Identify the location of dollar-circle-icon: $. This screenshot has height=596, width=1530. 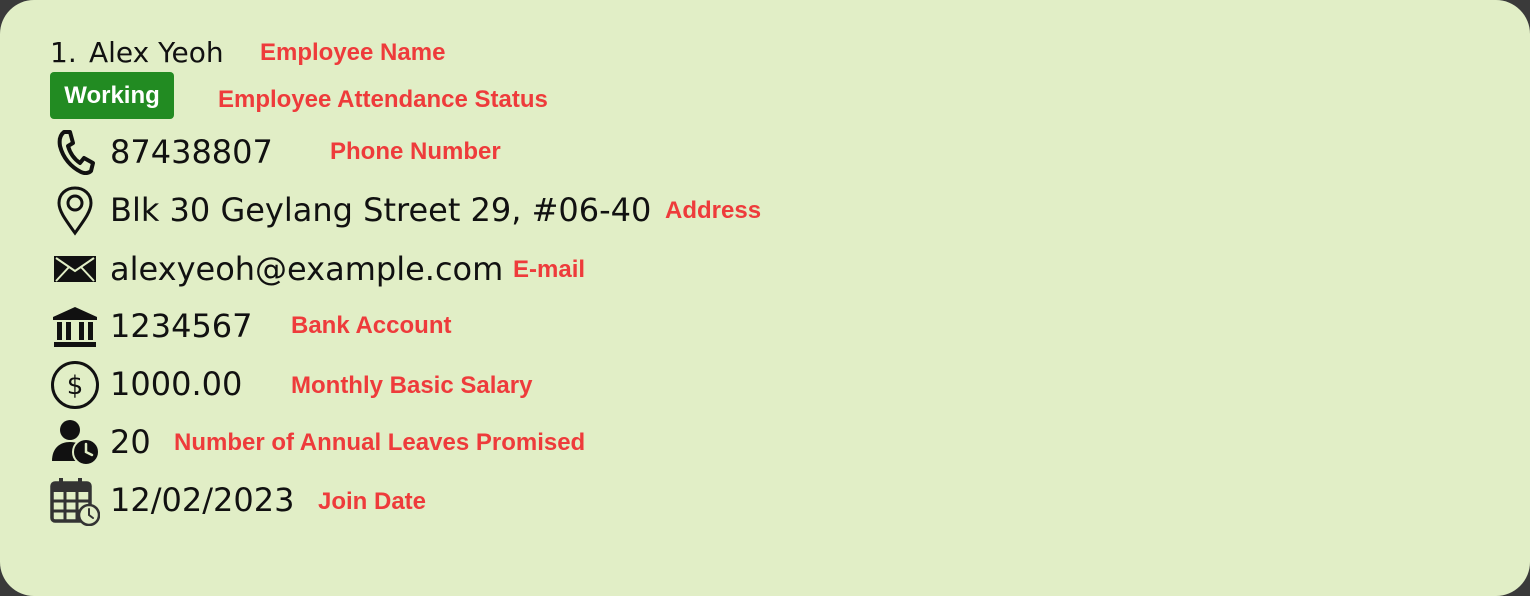
(75, 385).